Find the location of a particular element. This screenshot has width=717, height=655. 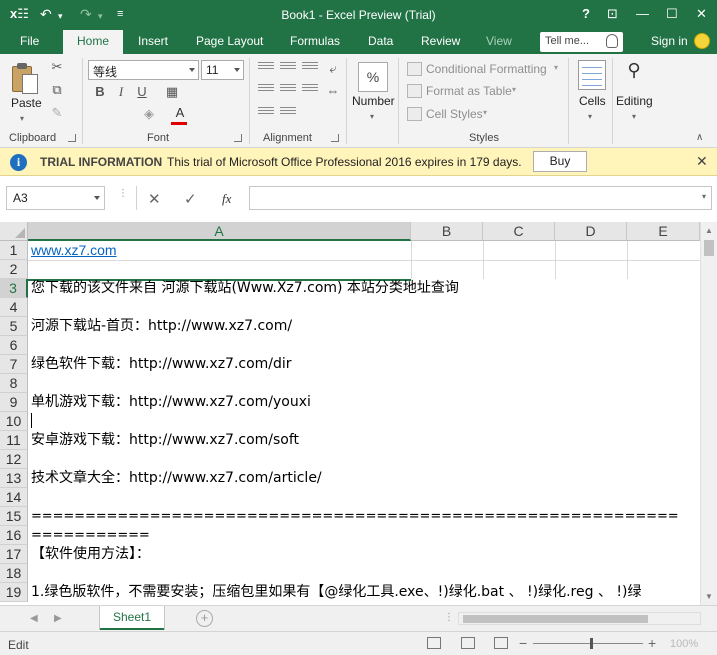

conditional-formatting-button: Conditional Formatting is located at coordinates (486, 69).